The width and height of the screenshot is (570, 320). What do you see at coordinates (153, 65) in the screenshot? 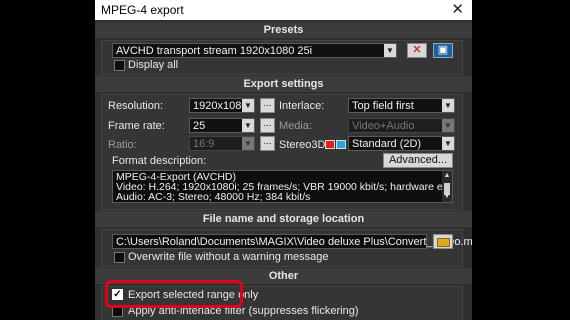
I see `display-all-label: Display all` at bounding box center [153, 65].